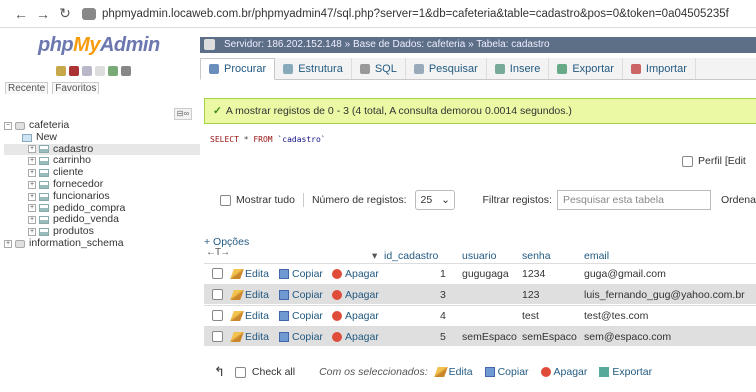 Image resolution: width=756 pixels, height=392 pixels. I want to click on collapse-icon: −, so click(8, 125).